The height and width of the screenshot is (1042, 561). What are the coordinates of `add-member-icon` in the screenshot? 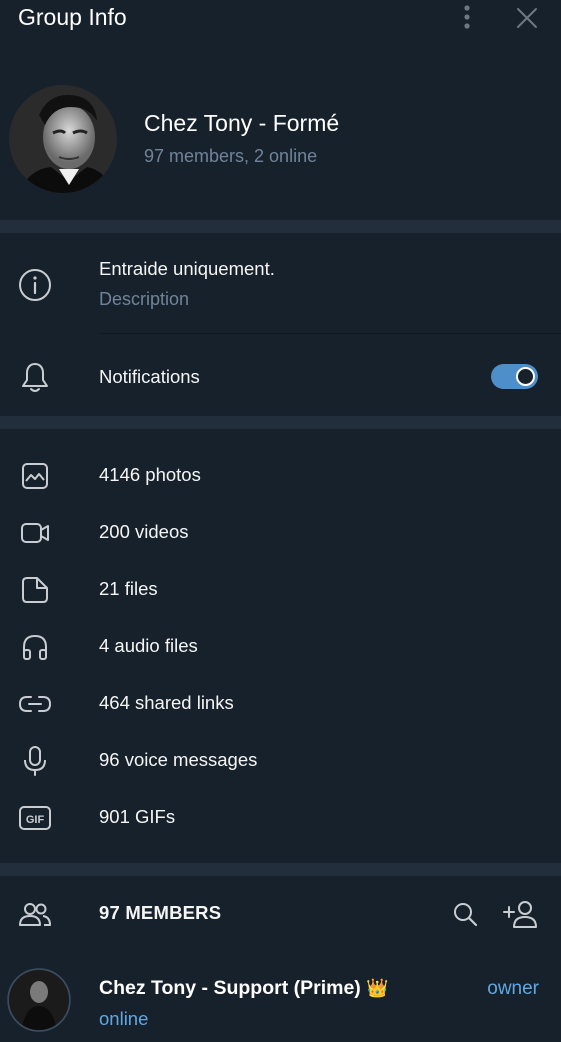 It's located at (520, 914).